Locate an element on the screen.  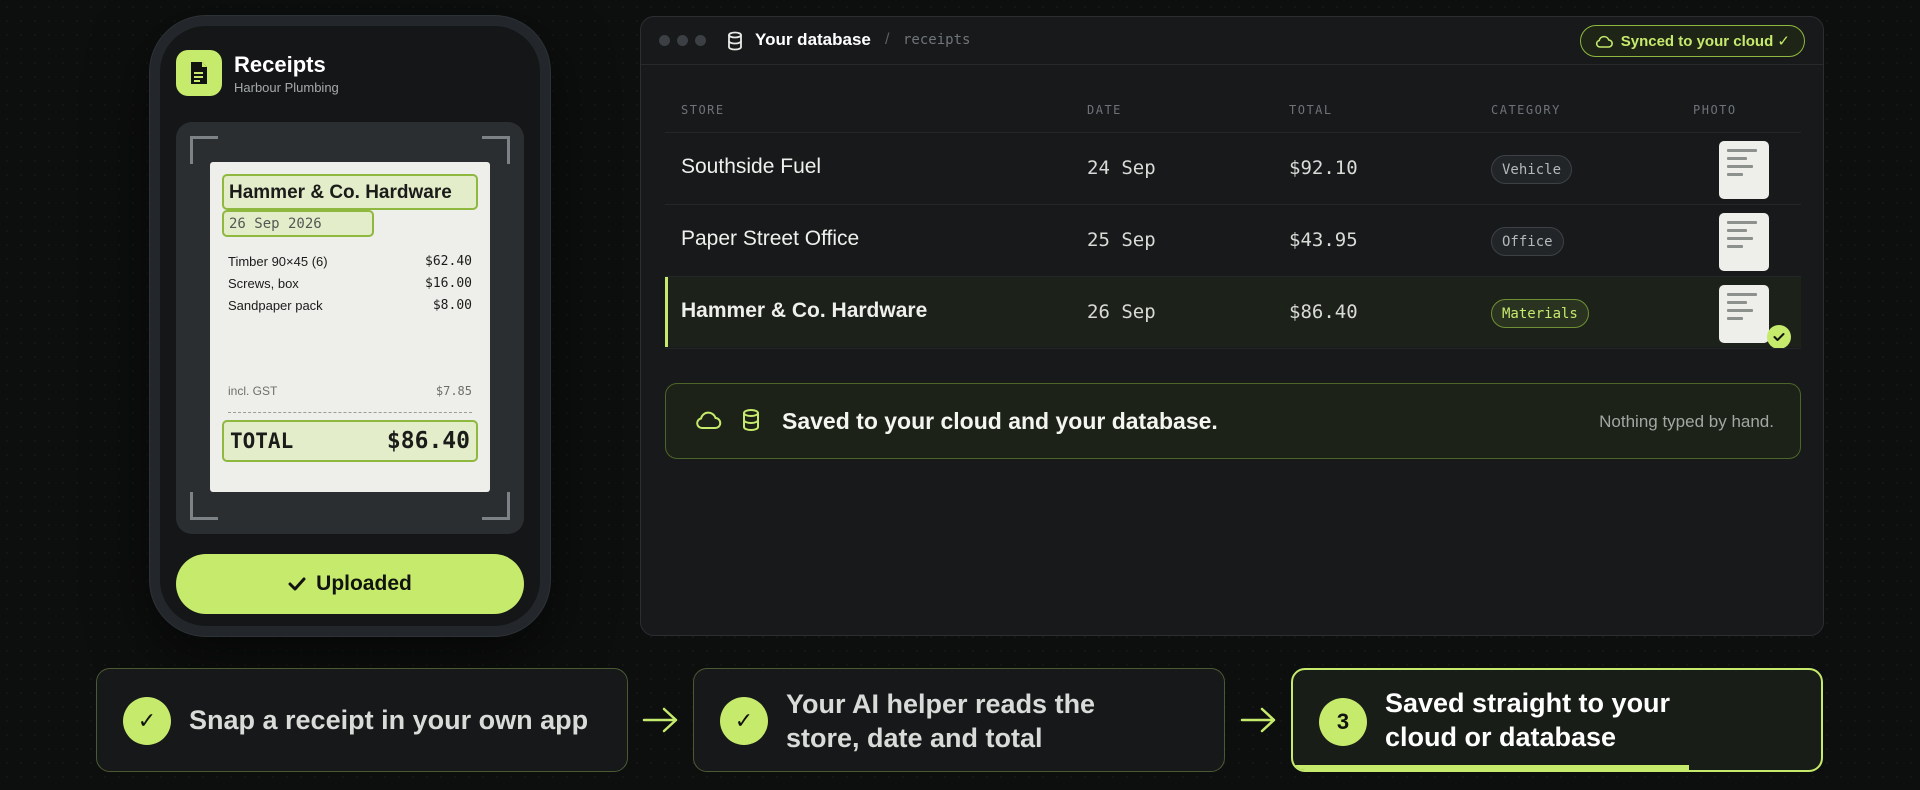
document-icon is located at coordinates (199, 73).